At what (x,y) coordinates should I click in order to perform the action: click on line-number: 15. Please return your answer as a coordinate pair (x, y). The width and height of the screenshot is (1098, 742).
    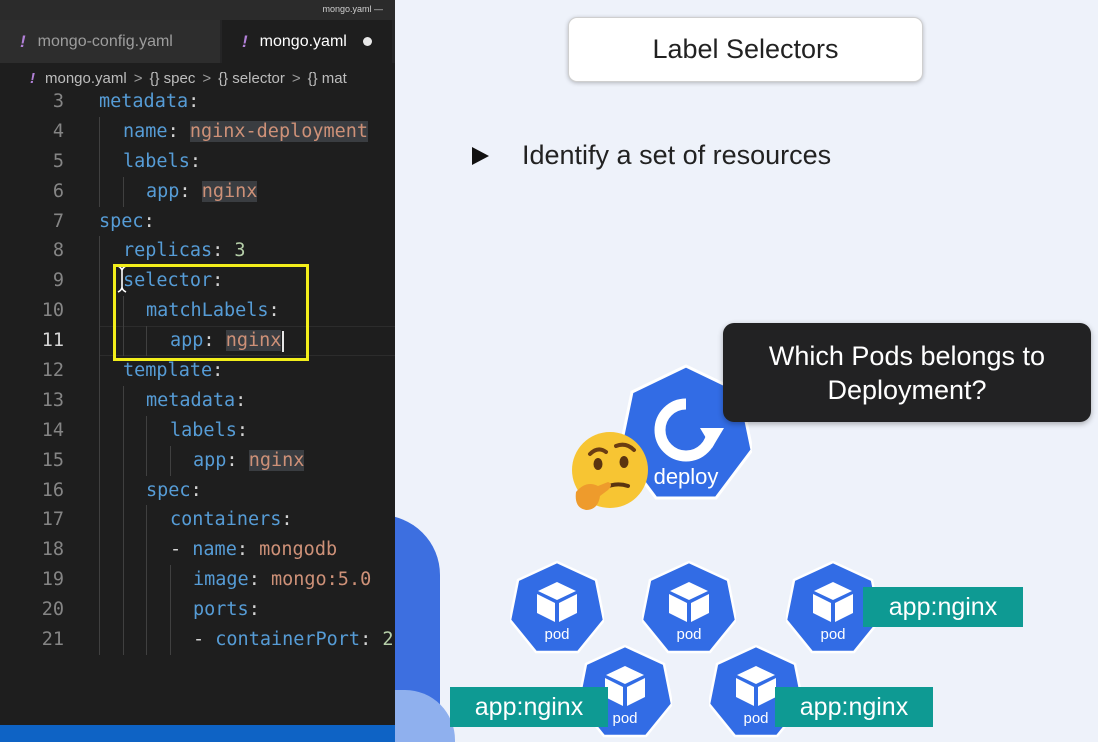
    Looking at the image, I should click on (52, 460).